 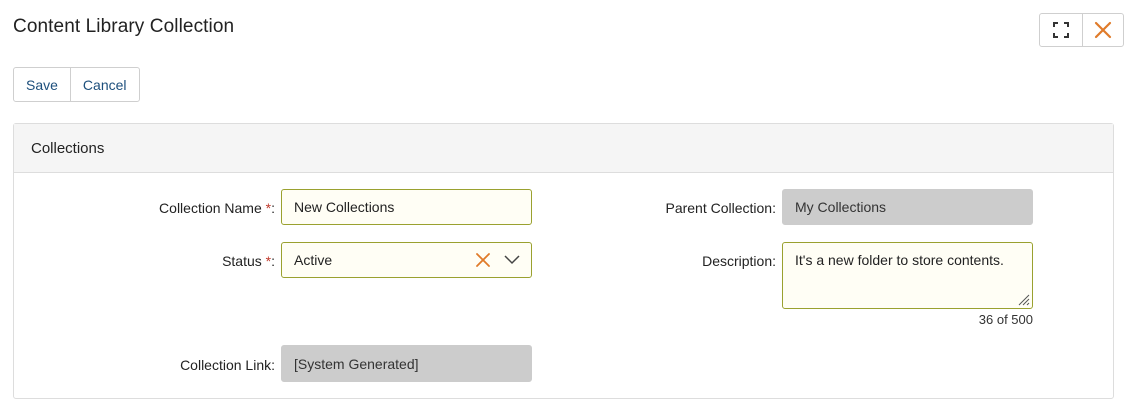 What do you see at coordinates (313, 260) in the screenshot?
I see `status-value: Active` at bounding box center [313, 260].